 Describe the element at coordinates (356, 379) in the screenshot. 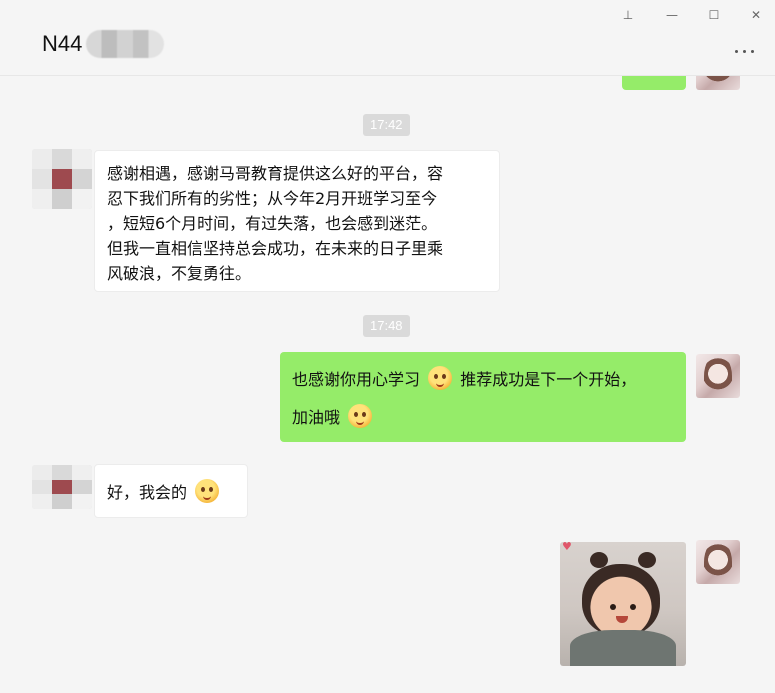

I see `message-text: 也感谢你用心学习` at that location.